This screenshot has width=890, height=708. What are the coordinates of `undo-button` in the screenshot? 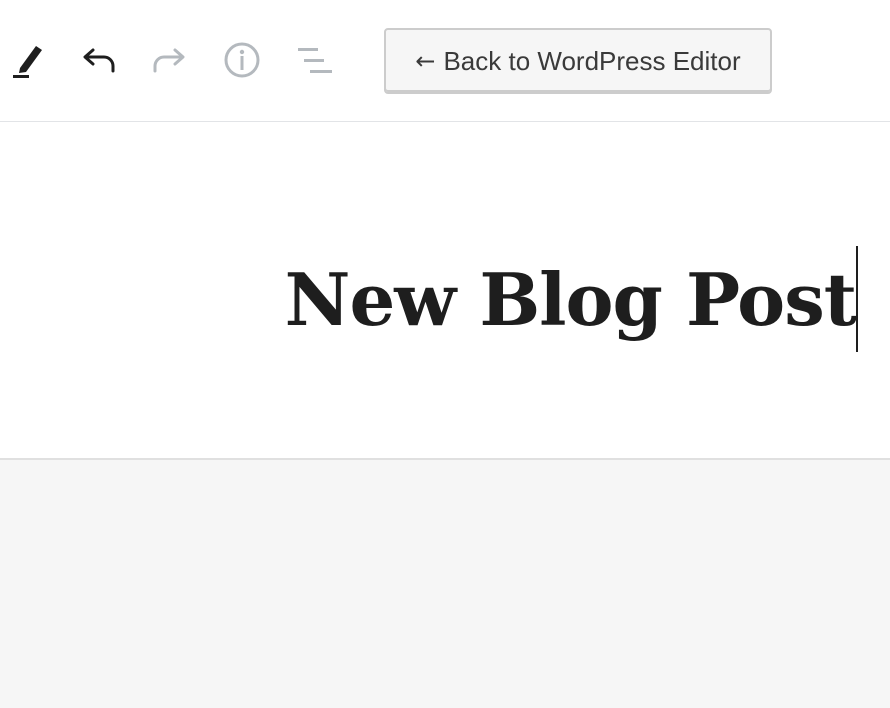 It's located at (98, 60).